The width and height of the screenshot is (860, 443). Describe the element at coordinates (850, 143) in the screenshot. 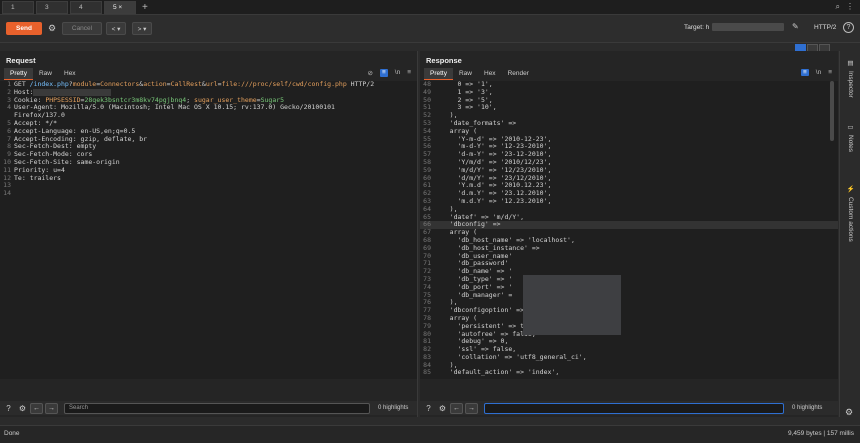

I see `notes-label: Notes` at that location.